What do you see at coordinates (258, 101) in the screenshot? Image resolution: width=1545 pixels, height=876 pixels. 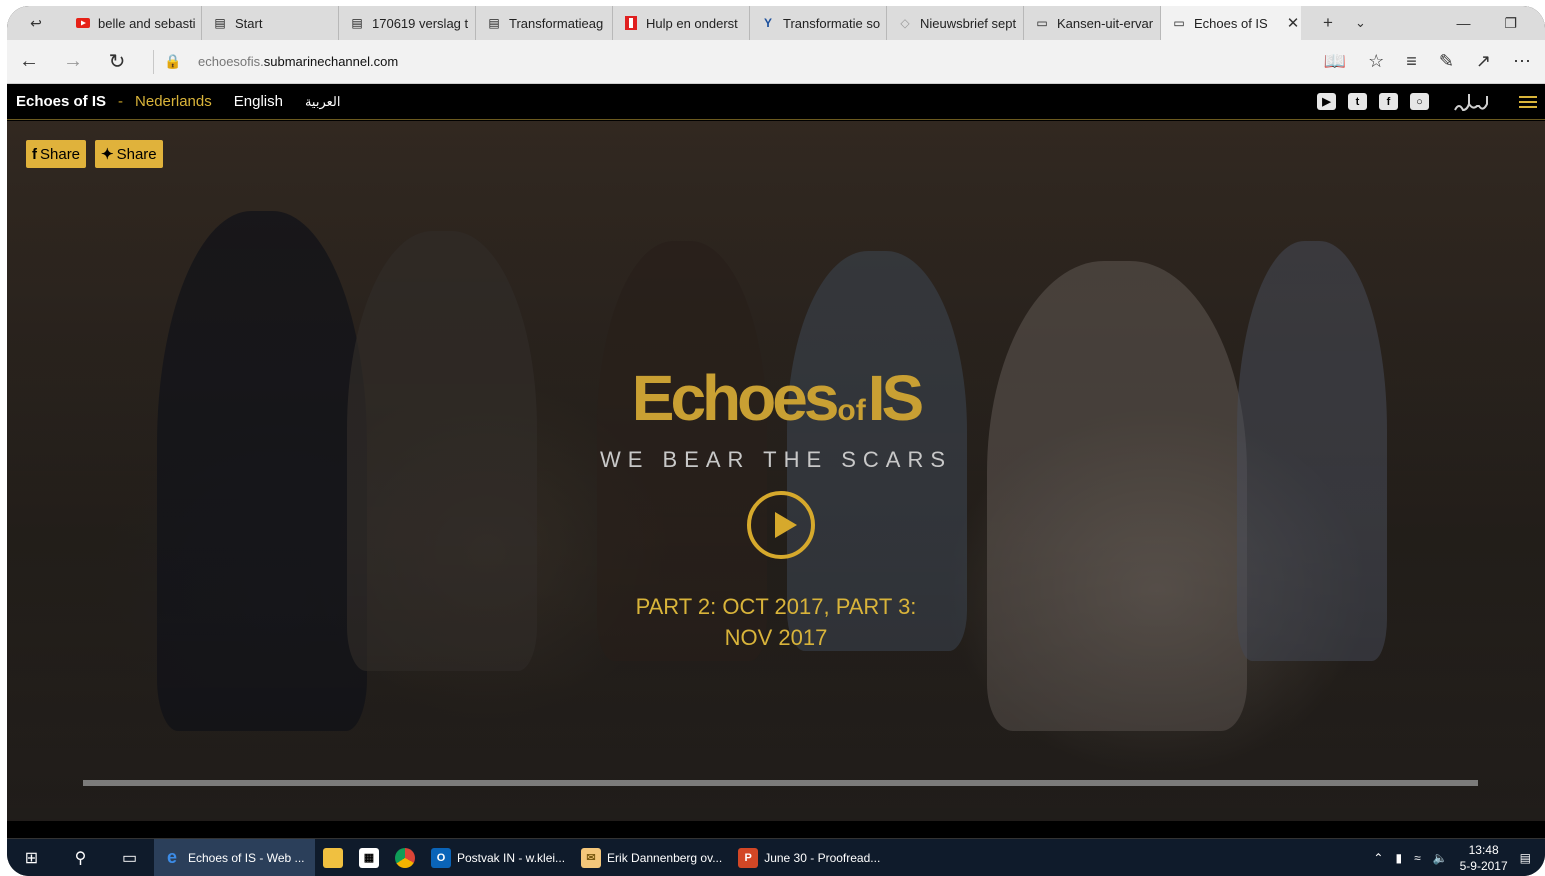 I see `language-english: English` at bounding box center [258, 101].